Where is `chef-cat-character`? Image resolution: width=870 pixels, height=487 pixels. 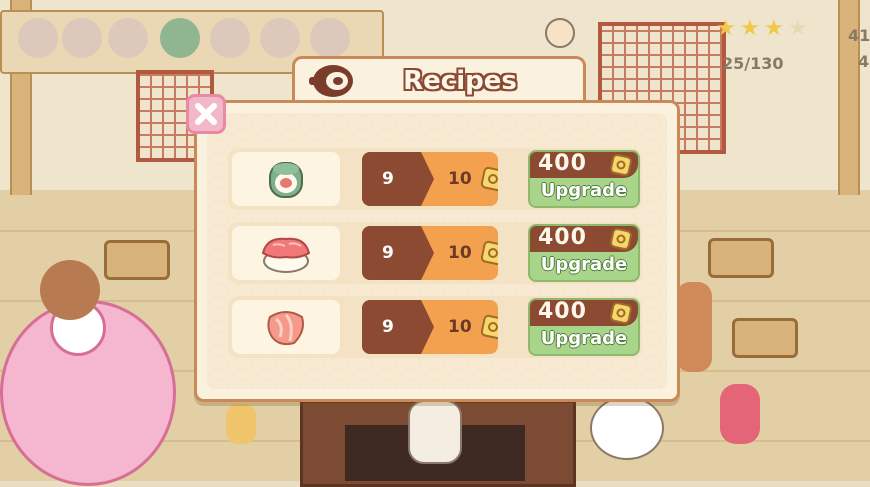 chef-cat-character is located at coordinates (435, 432).